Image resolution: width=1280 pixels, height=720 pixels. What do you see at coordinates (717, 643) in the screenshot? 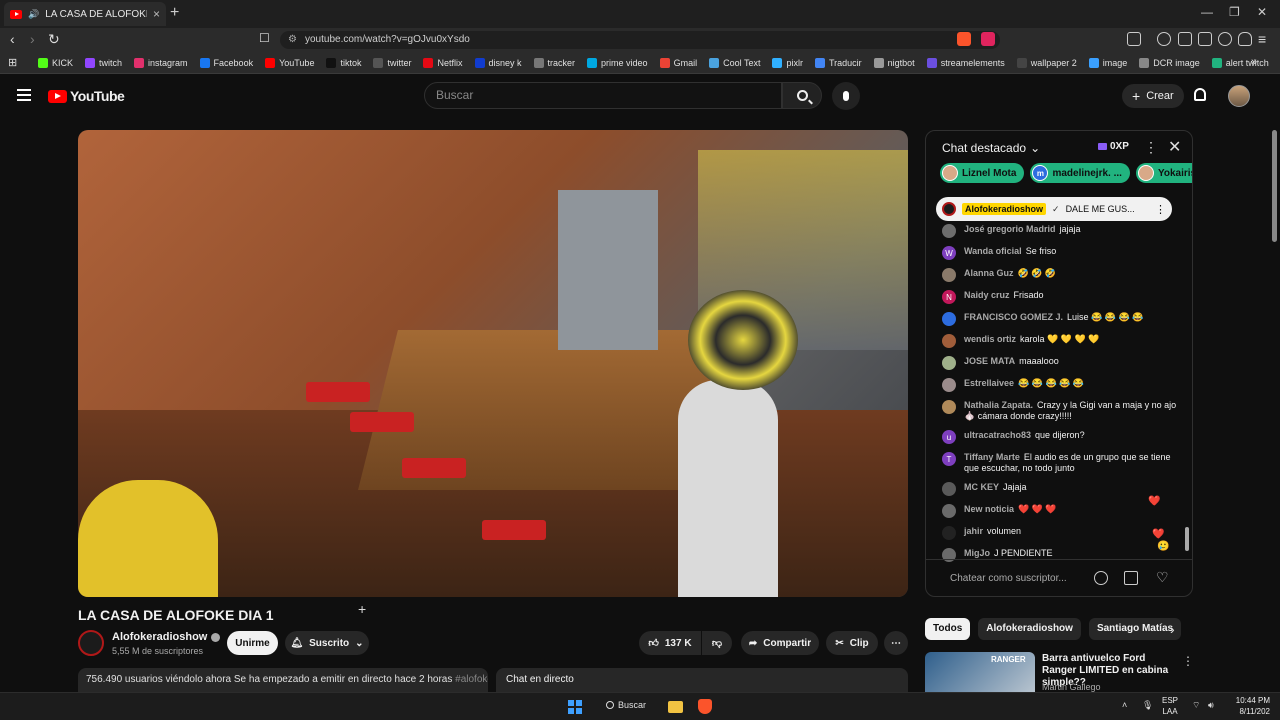
I see `dislike-button: 👎︎` at bounding box center [717, 643].